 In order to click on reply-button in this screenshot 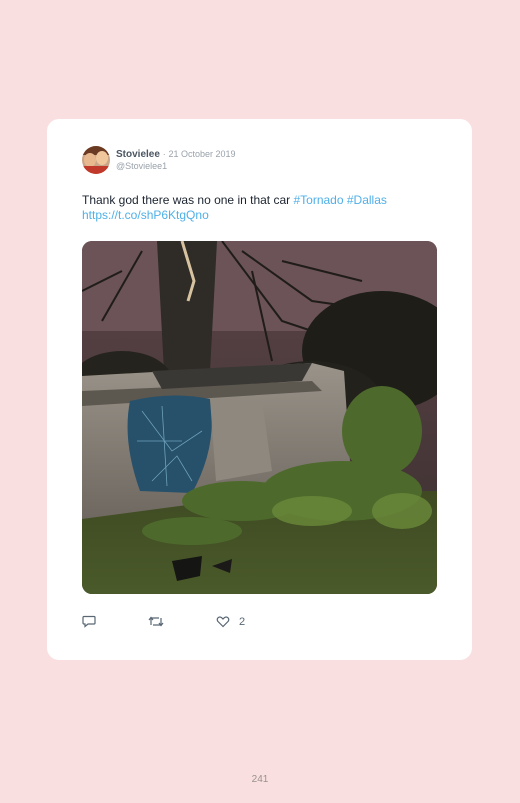, I will do `click(89, 621)`.